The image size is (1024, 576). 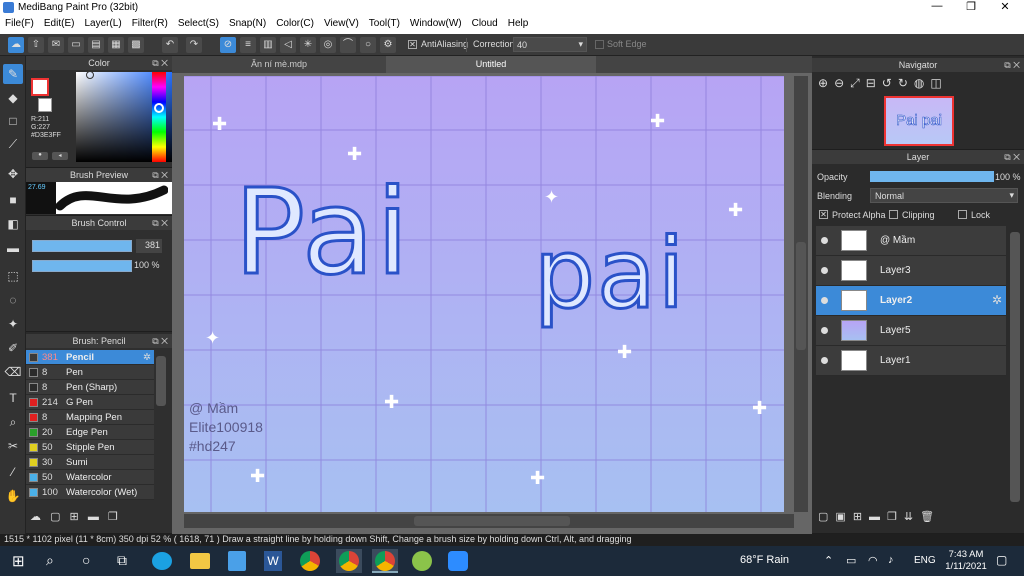 I want to click on eyedropper-tool-icon: ⁄, so click(x=13, y=472).